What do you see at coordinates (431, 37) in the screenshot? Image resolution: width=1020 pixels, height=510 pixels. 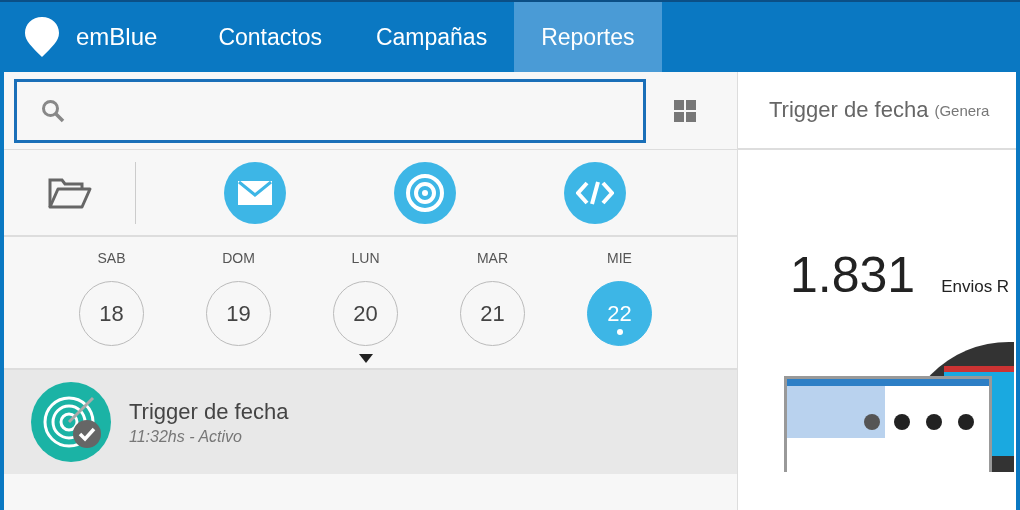 I see `nav-tab: Campañas` at bounding box center [431, 37].